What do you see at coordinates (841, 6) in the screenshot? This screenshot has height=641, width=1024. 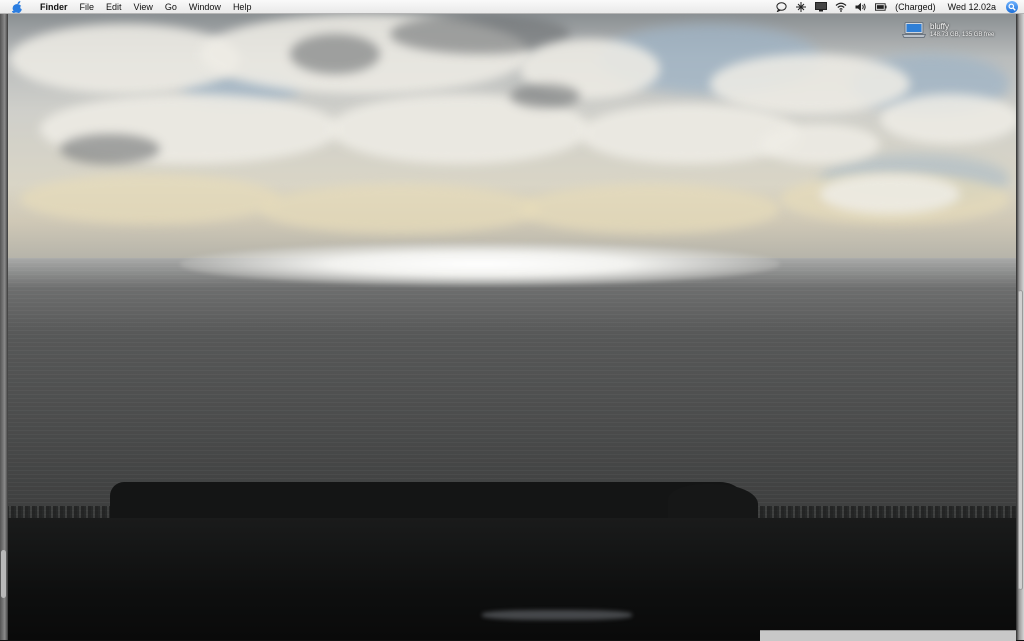 I see `wifi-icon` at bounding box center [841, 6].